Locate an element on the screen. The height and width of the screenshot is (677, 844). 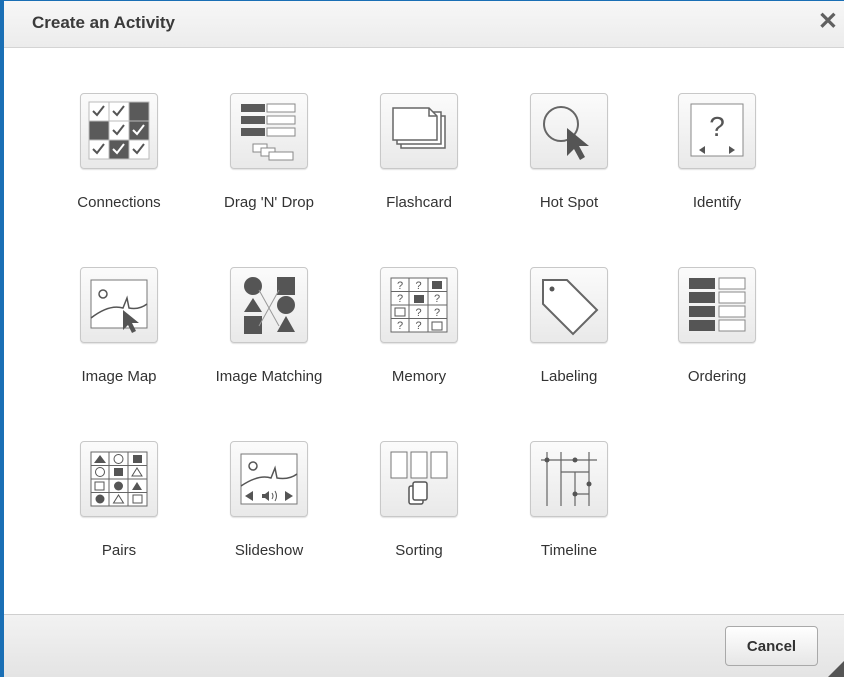
labeling-icon is located at coordinates (569, 305).